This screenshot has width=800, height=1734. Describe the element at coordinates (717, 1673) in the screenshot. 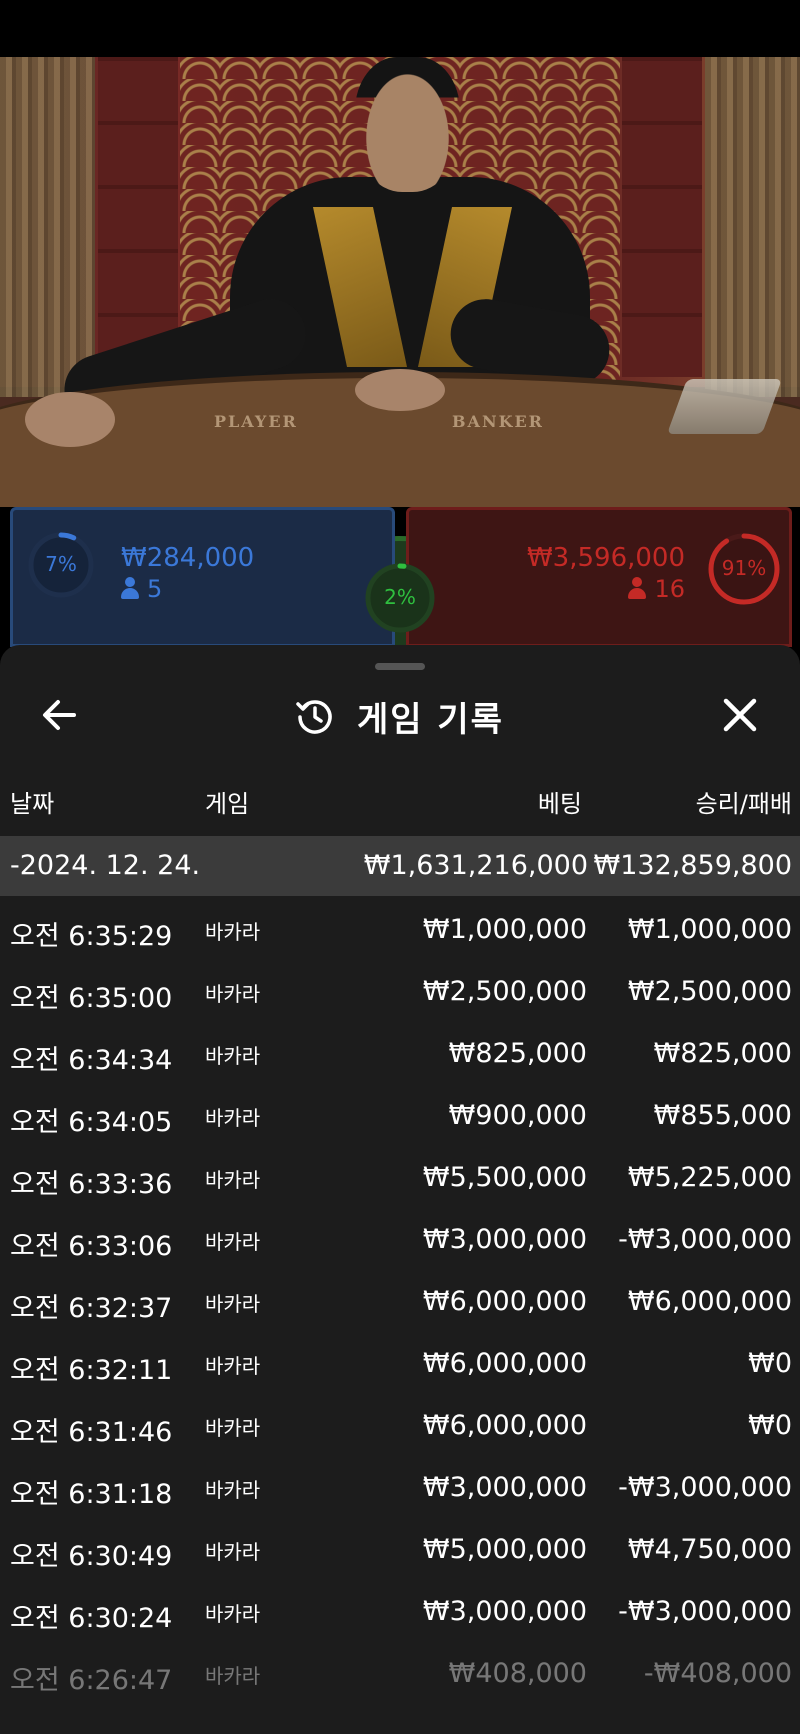

I see `row-win-loss: -₩408,000` at that location.